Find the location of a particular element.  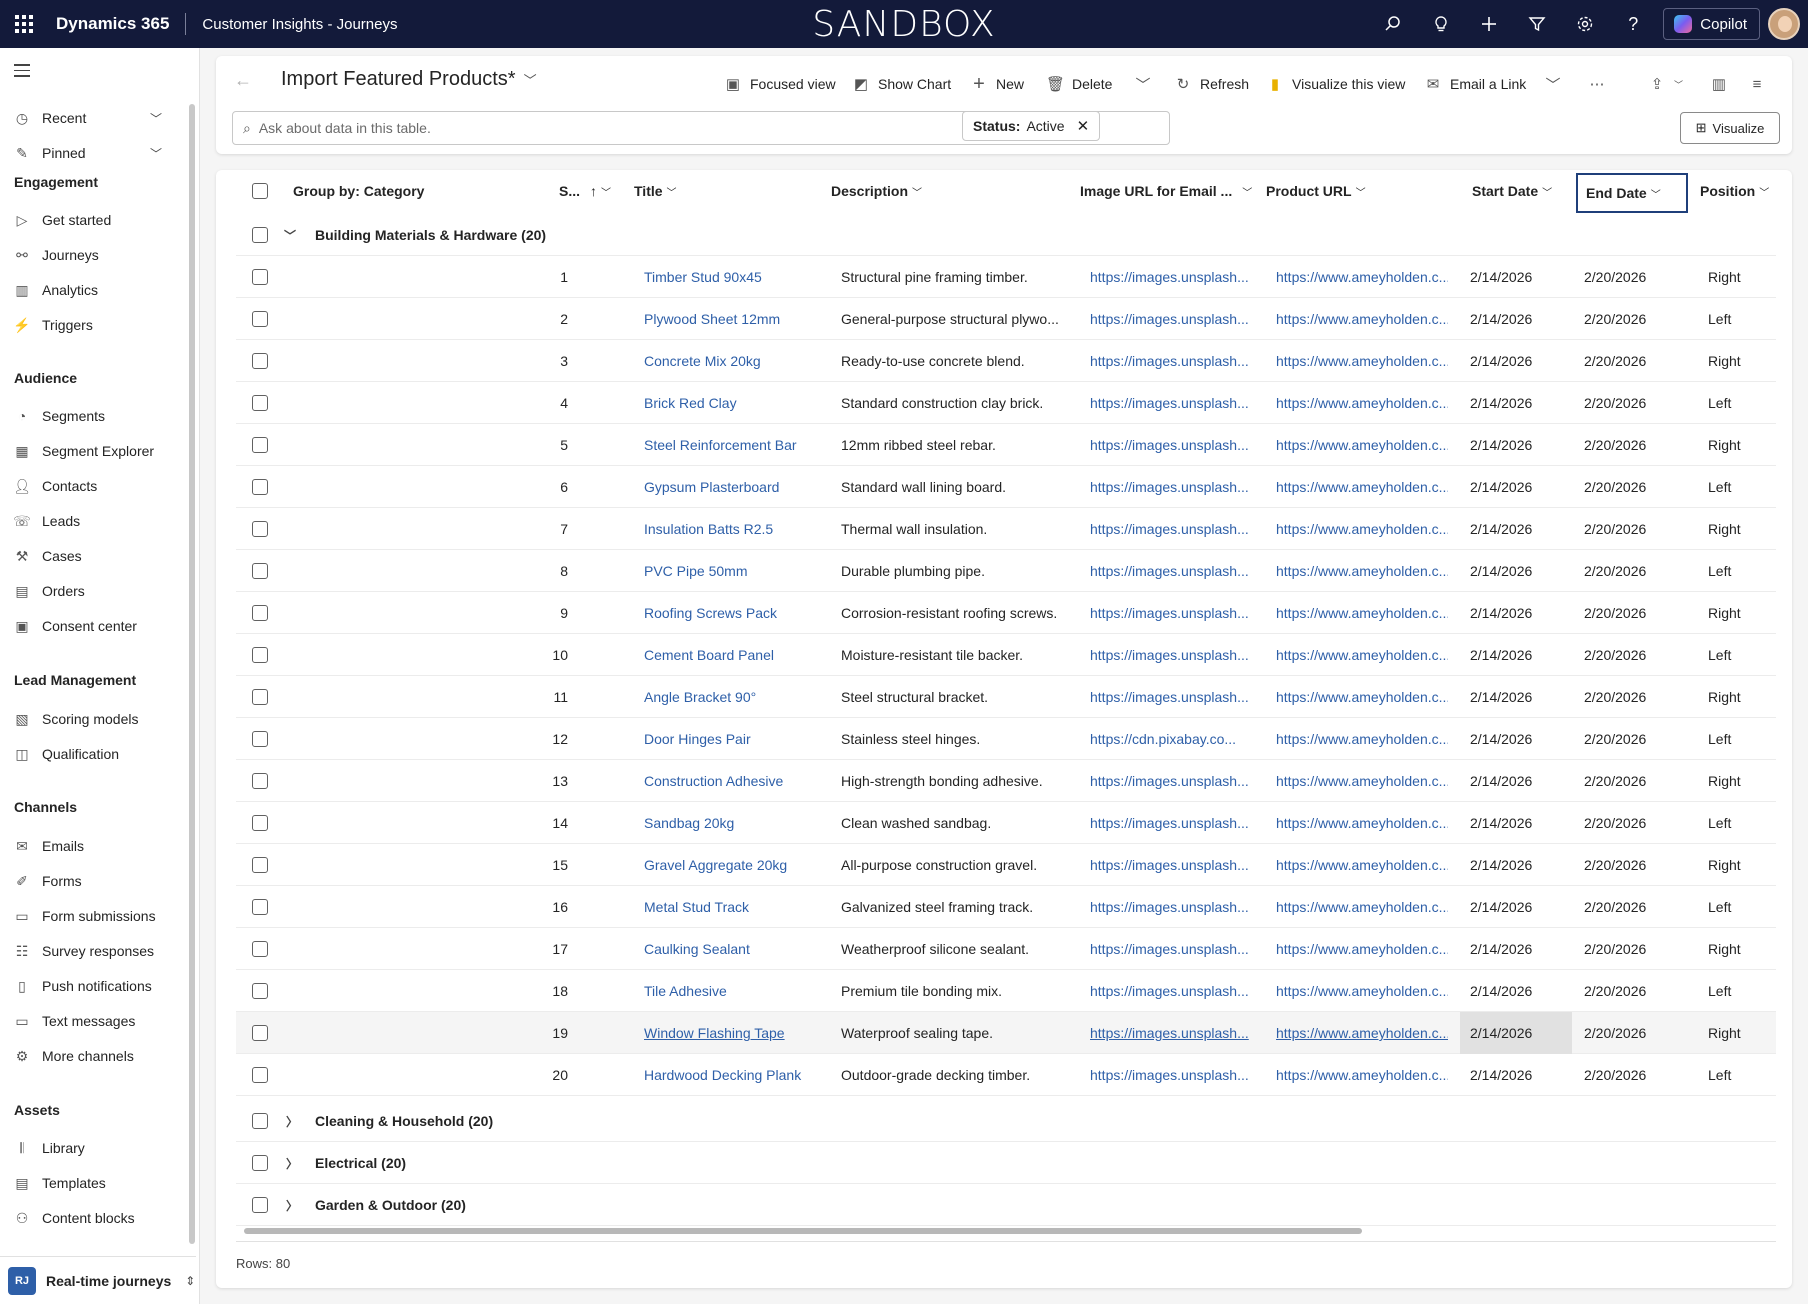

row-title-link: Metal Stud Track is located at coordinates (729, 907).